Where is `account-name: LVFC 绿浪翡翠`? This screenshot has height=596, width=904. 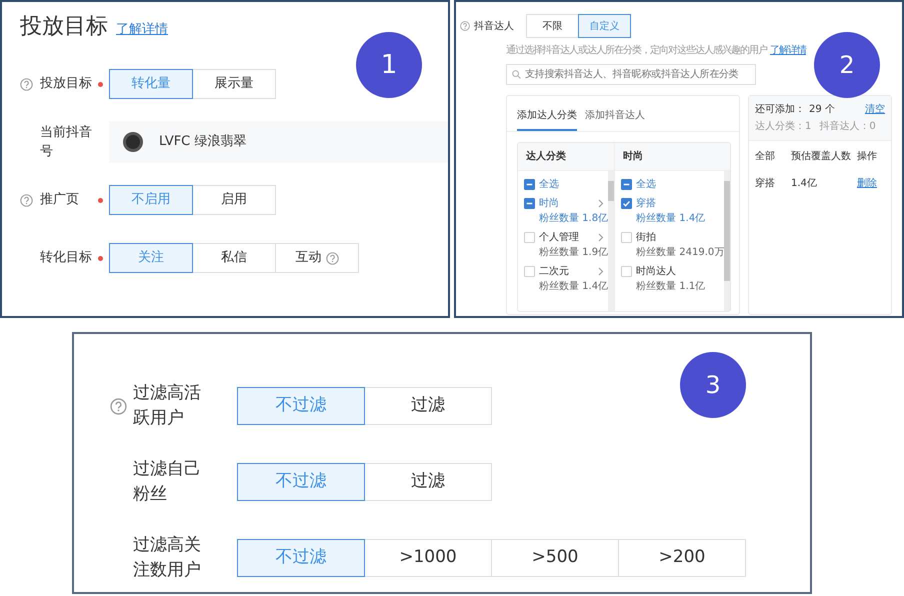
account-name: LVFC 绿浪翡翠 is located at coordinates (202, 142).